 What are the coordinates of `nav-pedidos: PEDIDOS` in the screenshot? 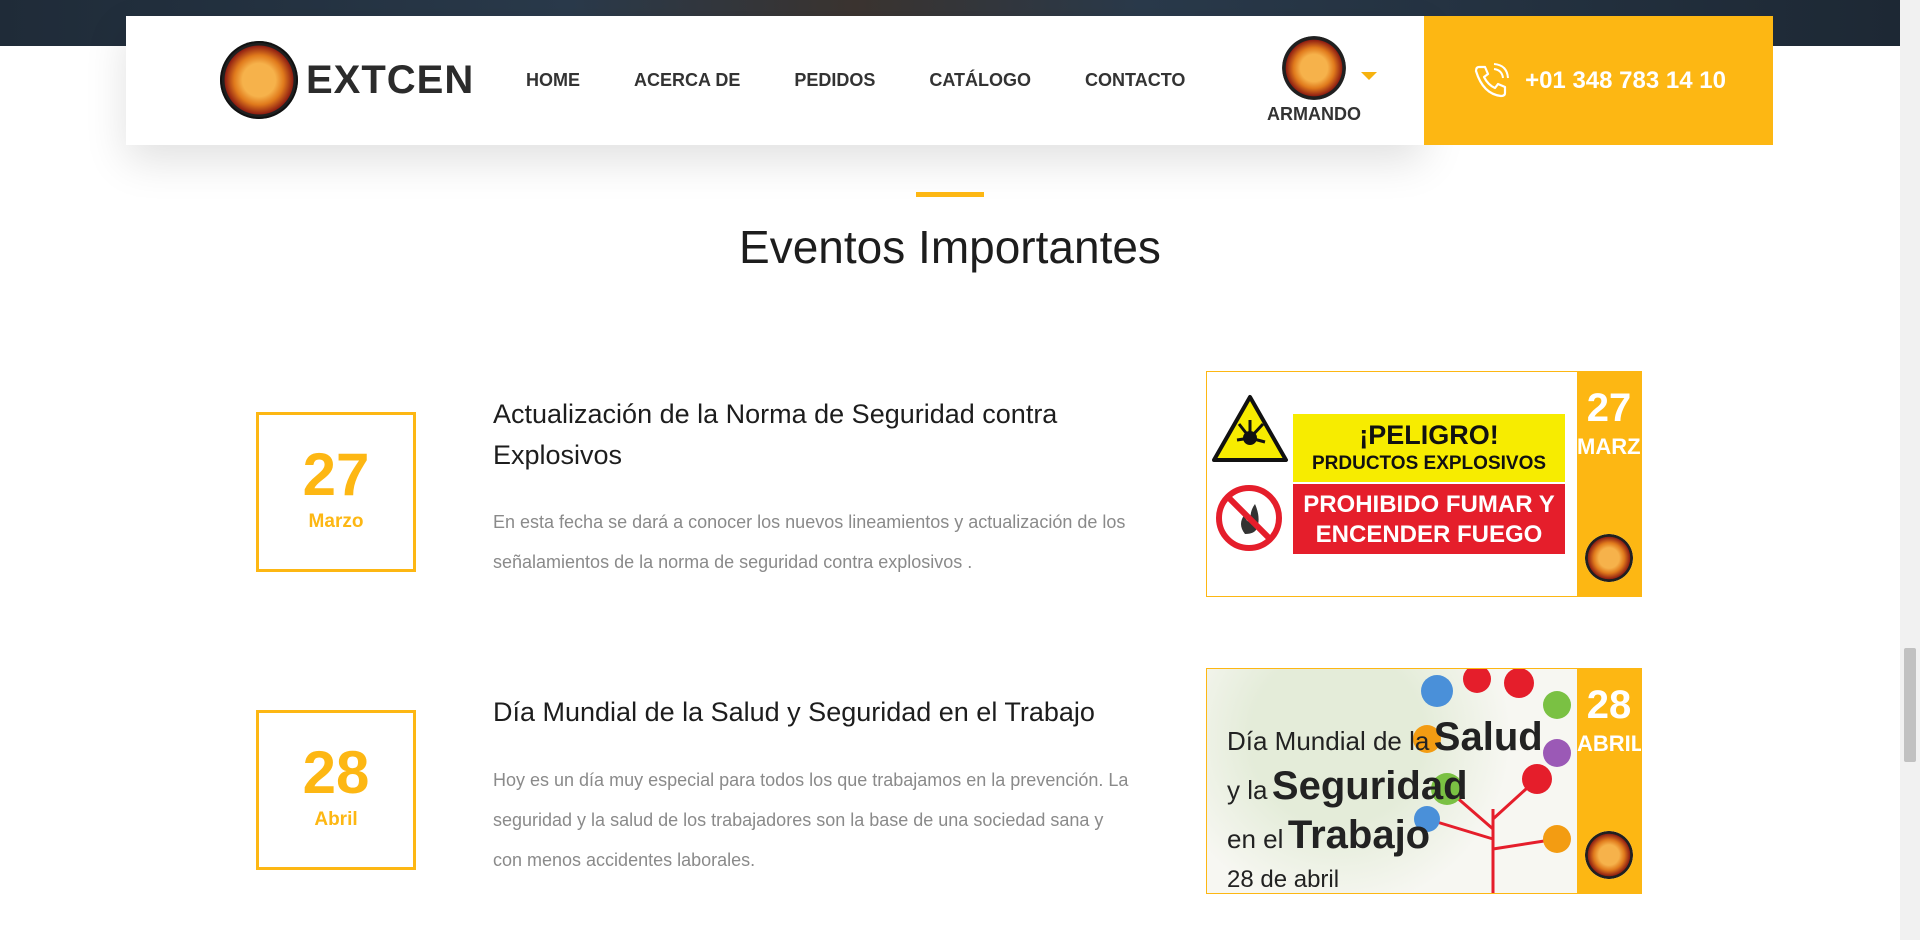 It's located at (834, 80).